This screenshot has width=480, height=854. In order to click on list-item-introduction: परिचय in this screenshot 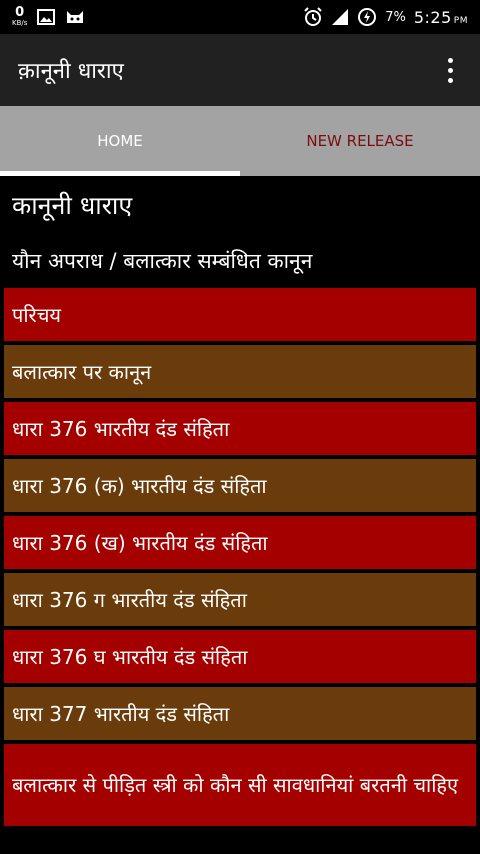, I will do `click(240, 314)`.